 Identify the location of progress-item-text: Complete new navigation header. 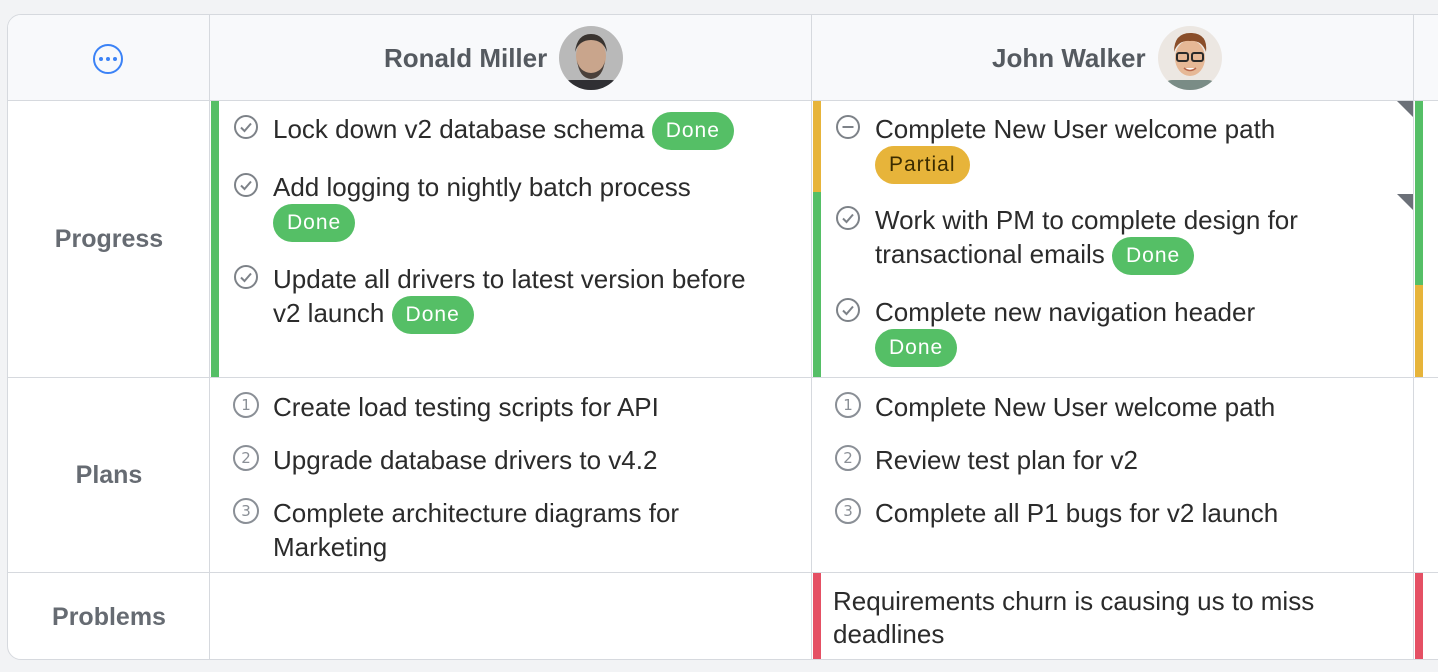
(1065, 312).